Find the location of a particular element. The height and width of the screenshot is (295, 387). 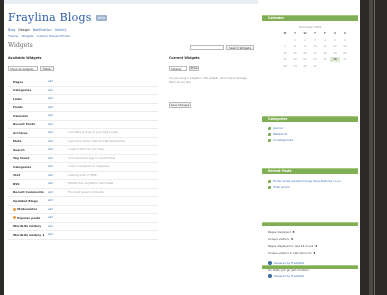

freestats-icon is located at coordinates (270, 276).